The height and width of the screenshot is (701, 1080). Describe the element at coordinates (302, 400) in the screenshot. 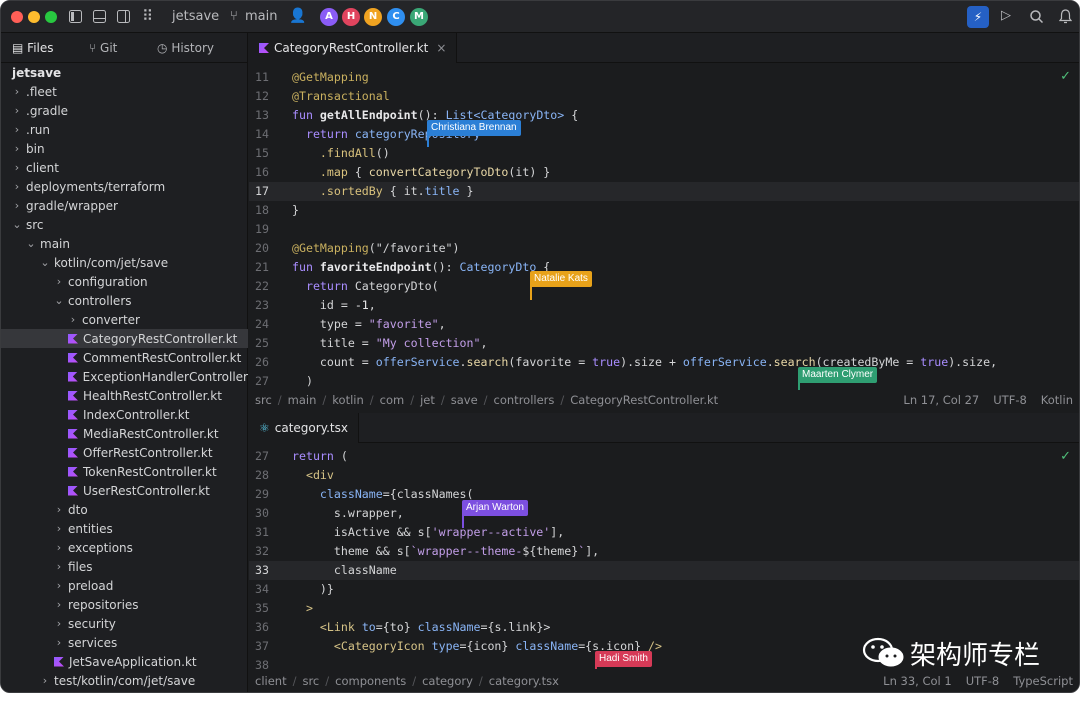

I see `breadcrumb-item: main` at that location.